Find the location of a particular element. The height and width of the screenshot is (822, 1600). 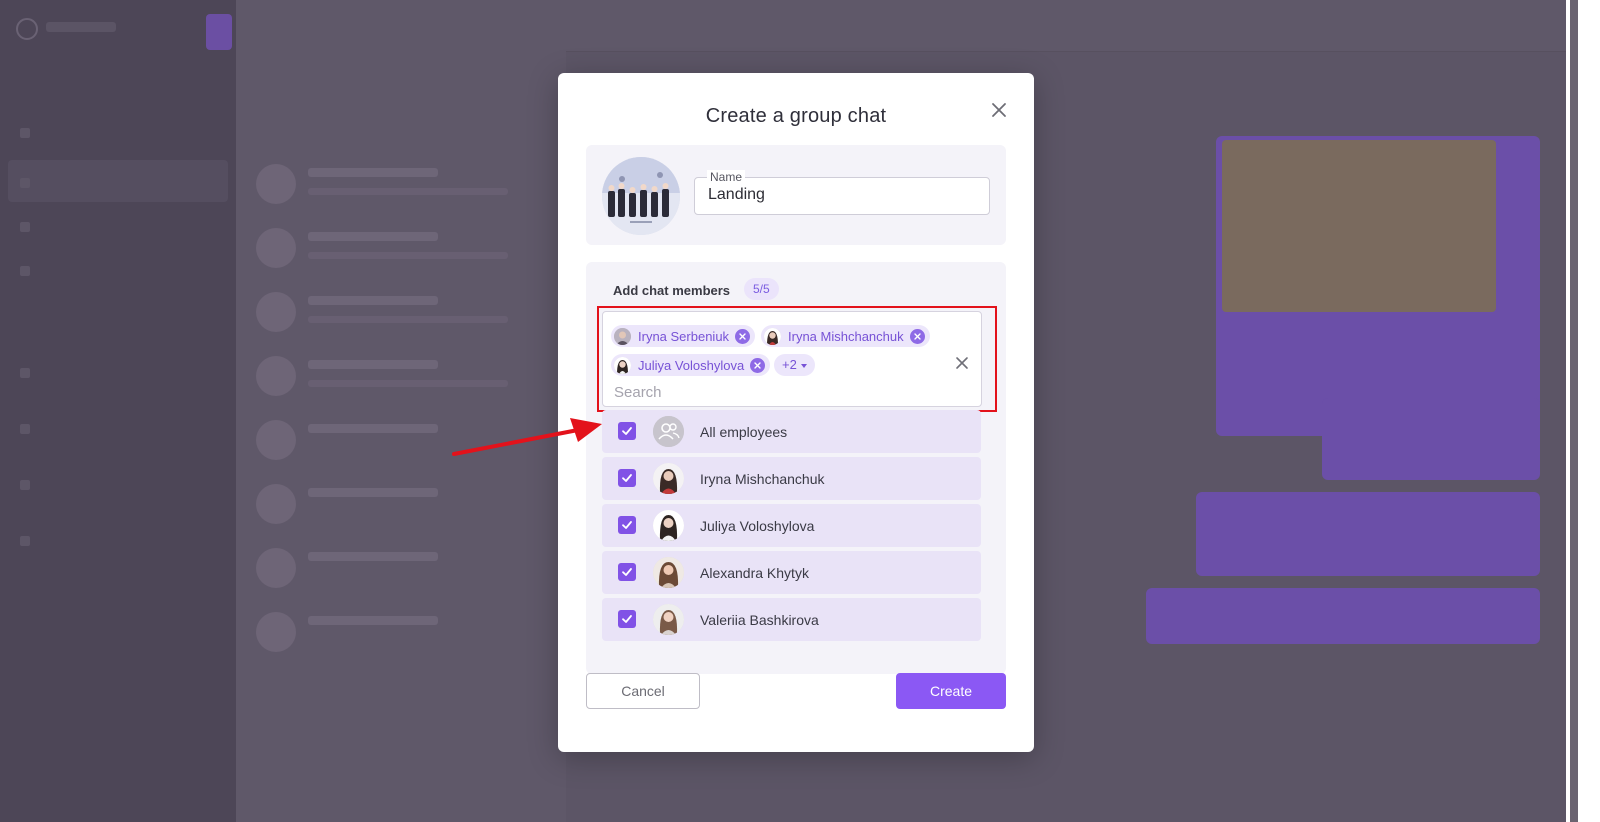

selected-member-chip: Iryna Serbeniuk is located at coordinates (683, 336).